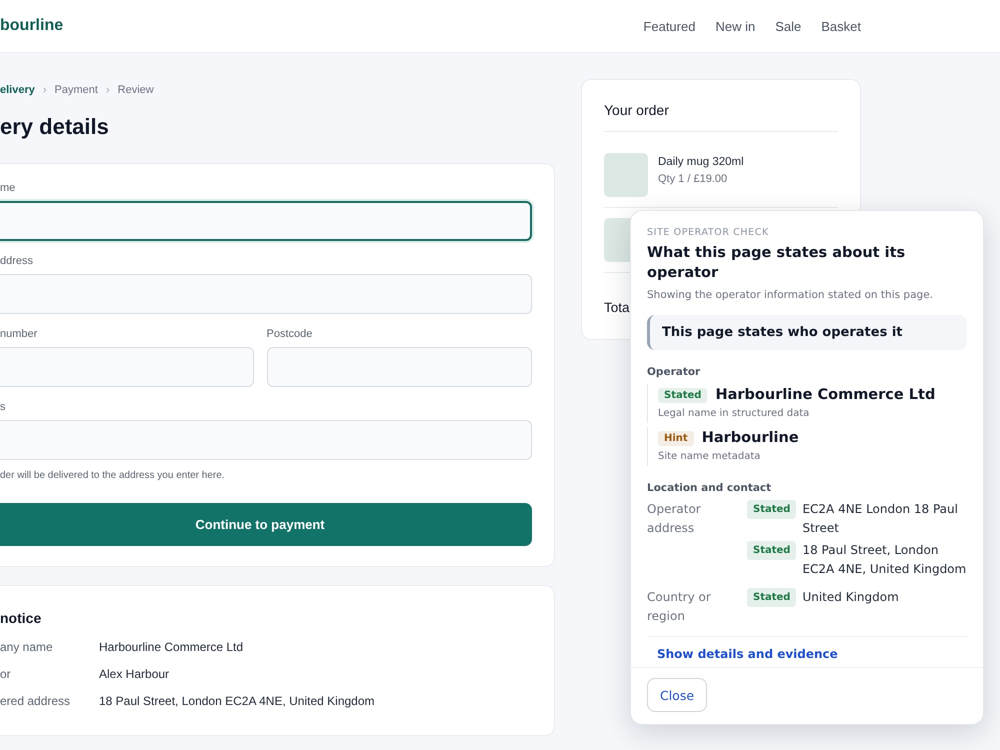 The width and height of the screenshot is (1000, 750). What do you see at coordinates (6, 675) in the screenshot?
I see `row-label: or` at bounding box center [6, 675].